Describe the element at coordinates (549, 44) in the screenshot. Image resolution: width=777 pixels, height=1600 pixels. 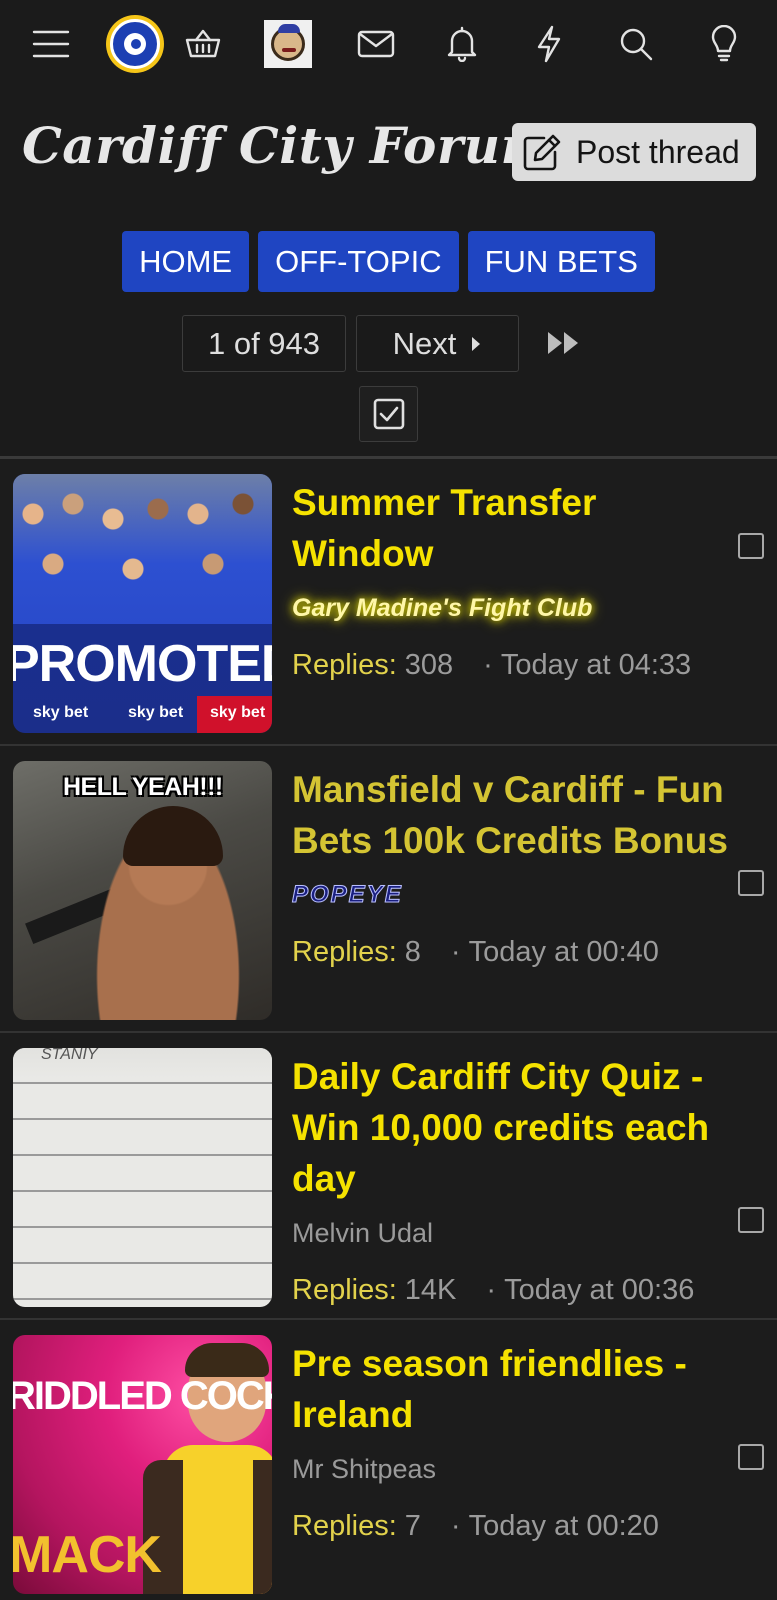
I see `bolt-icon` at that location.